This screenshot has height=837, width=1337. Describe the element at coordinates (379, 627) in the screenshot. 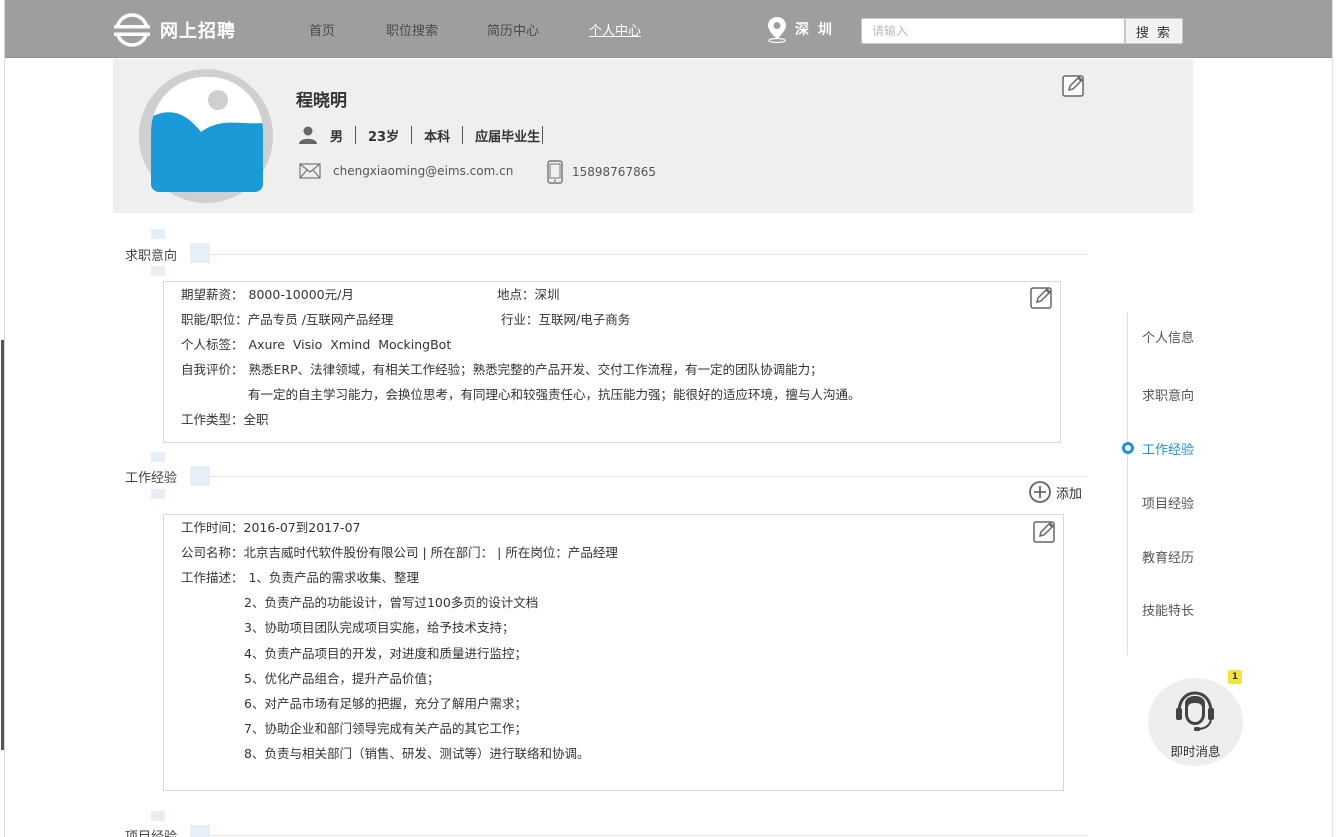

I see `work-desc-item: 3、协助项目团队完成项目实施，给予技术支持；` at that location.